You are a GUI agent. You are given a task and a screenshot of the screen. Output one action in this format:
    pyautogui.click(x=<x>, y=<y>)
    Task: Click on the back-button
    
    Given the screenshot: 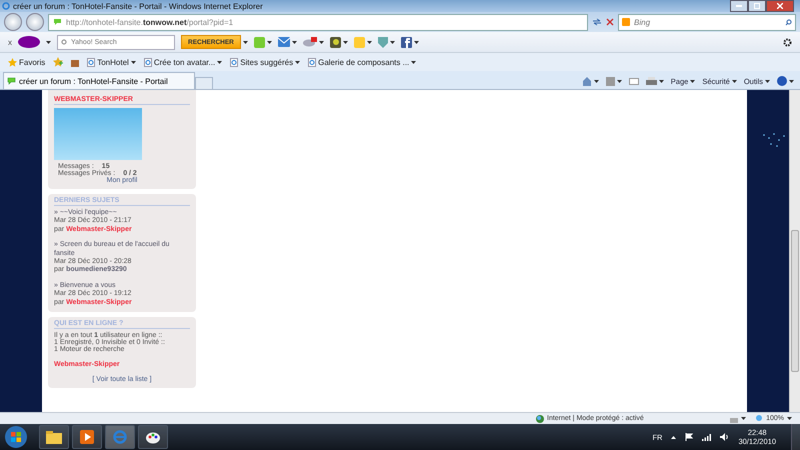 What is the action you would take?
    pyautogui.click(x=13, y=22)
    